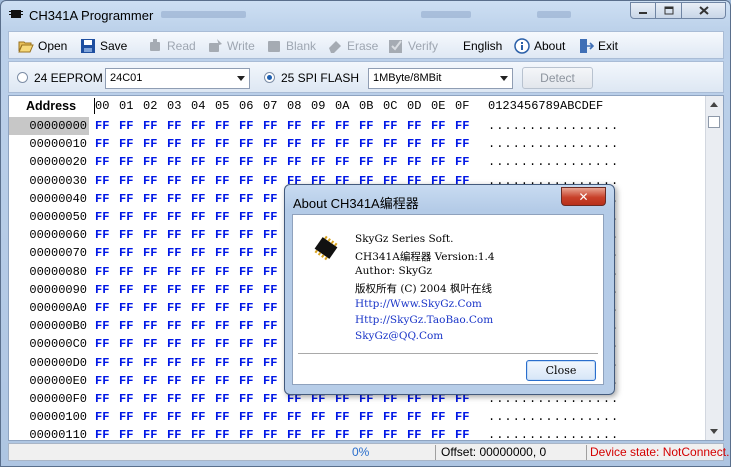  I want to click on erase-button: Erase, so click(352, 46).